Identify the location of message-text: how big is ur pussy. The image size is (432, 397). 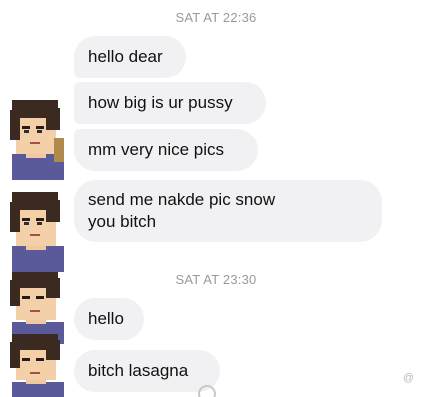
(160, 102).